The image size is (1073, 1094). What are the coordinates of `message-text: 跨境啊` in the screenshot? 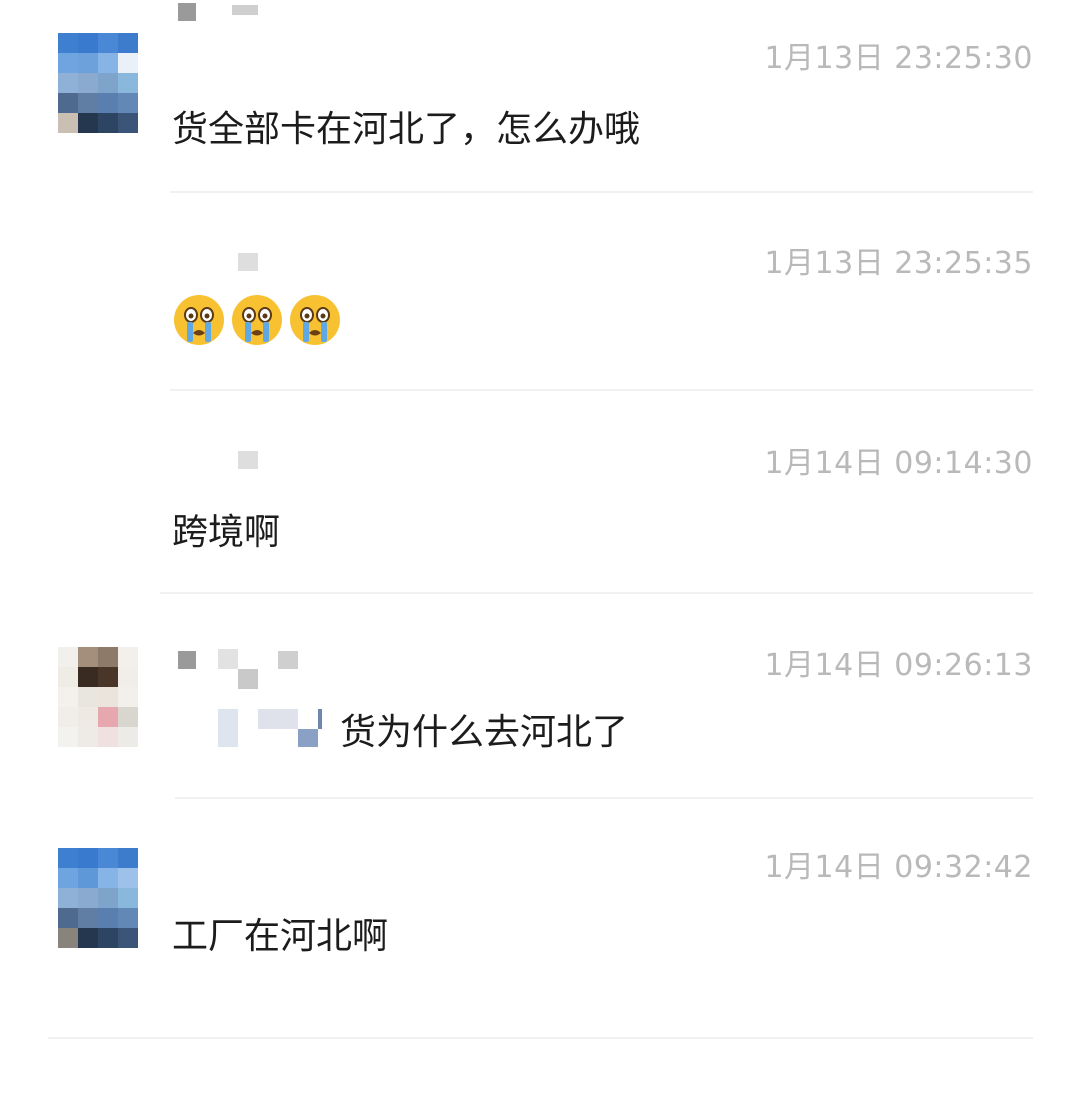 It's located at (226, 532).